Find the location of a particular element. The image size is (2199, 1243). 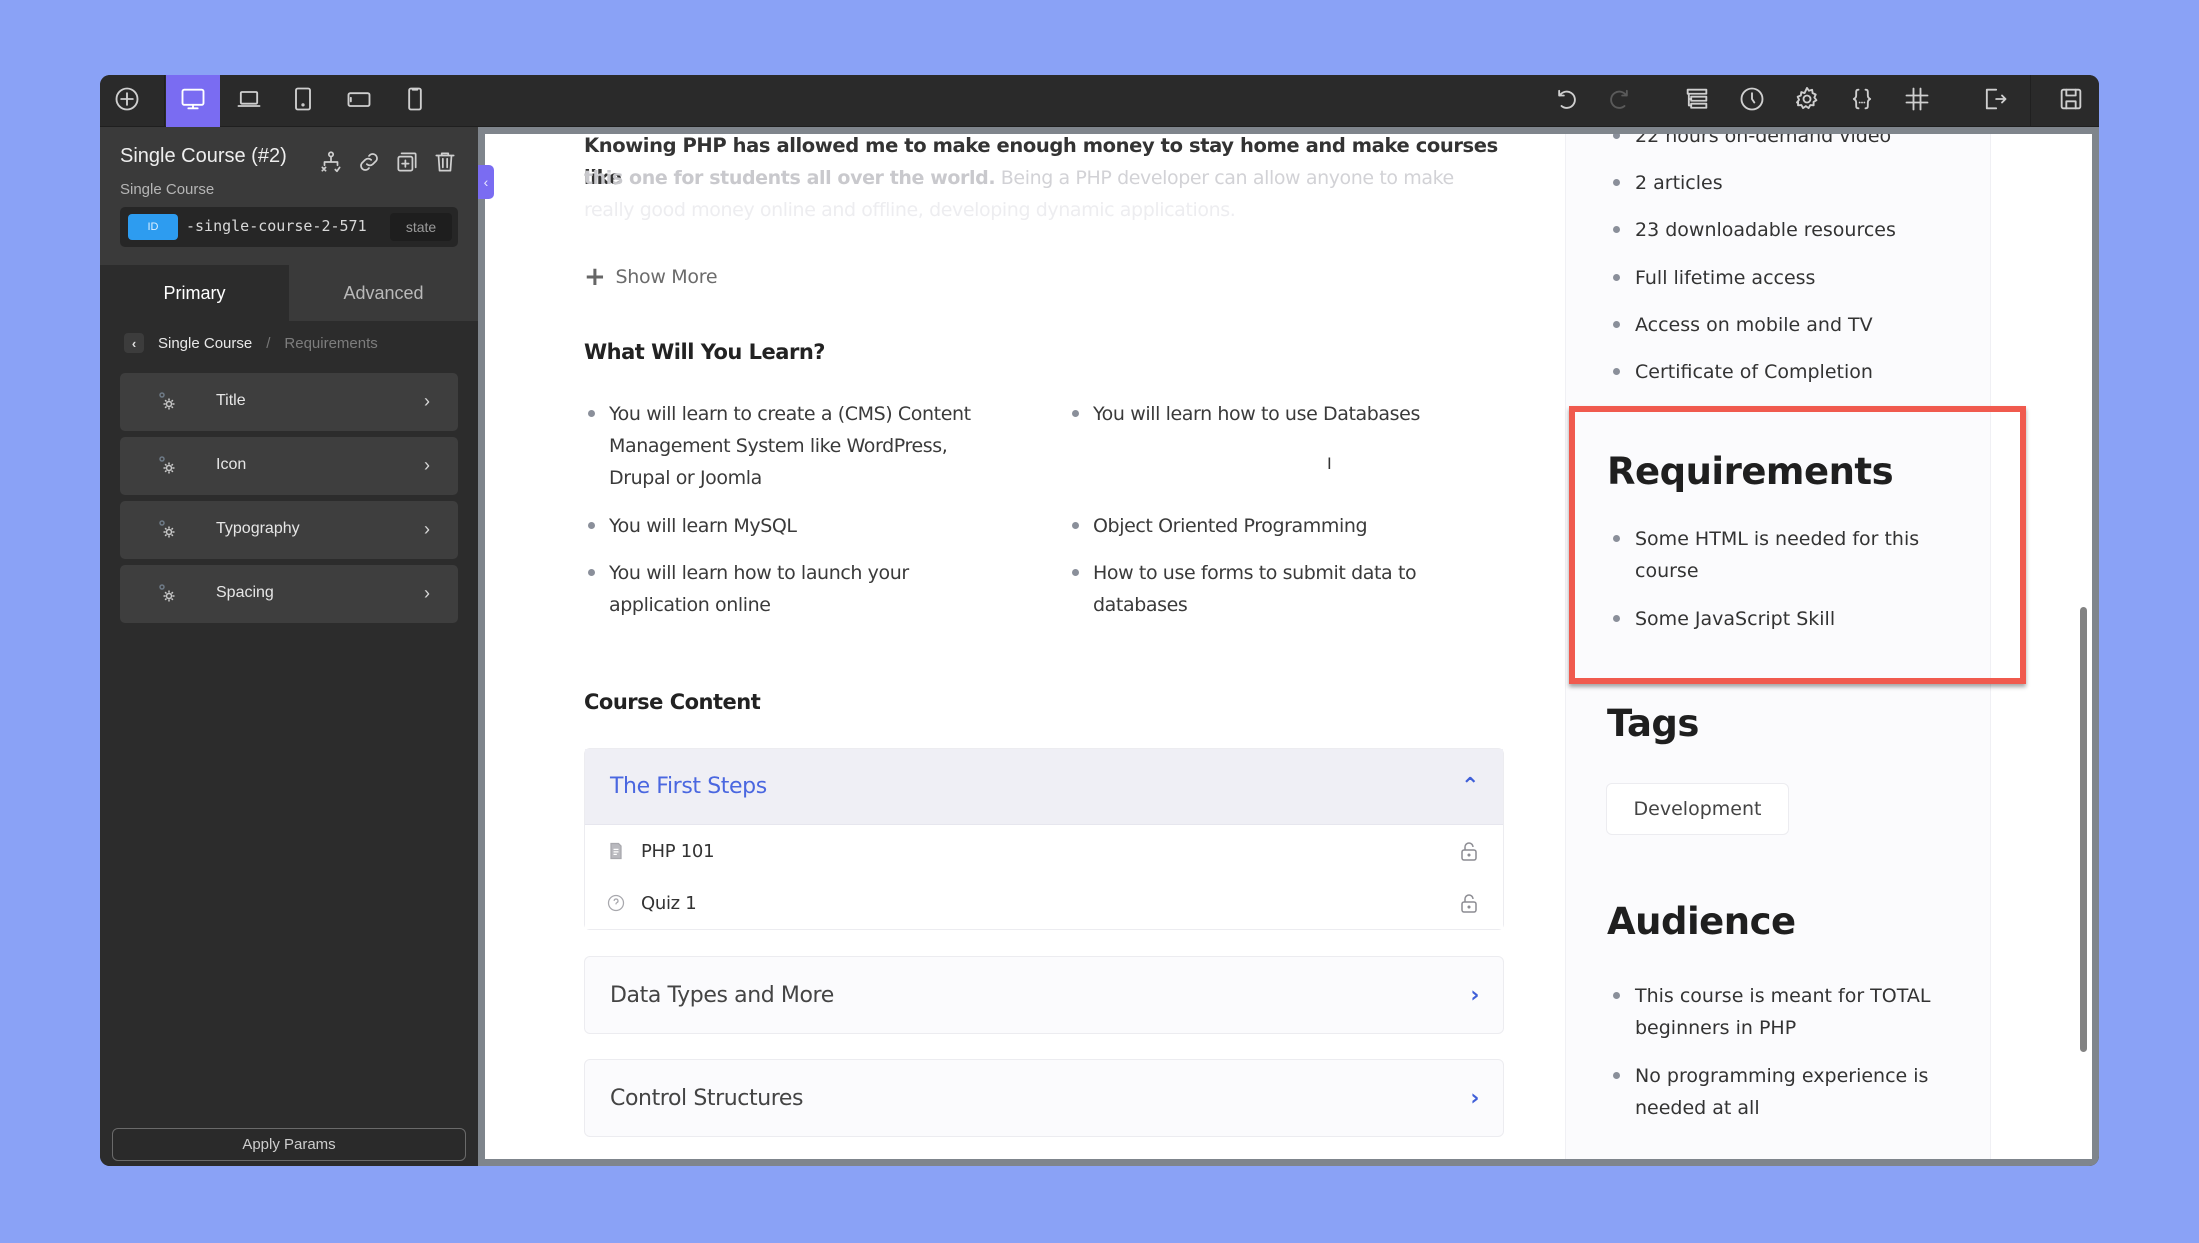

apply-params-button: Apply Params is located at coordinates (289, 1144).